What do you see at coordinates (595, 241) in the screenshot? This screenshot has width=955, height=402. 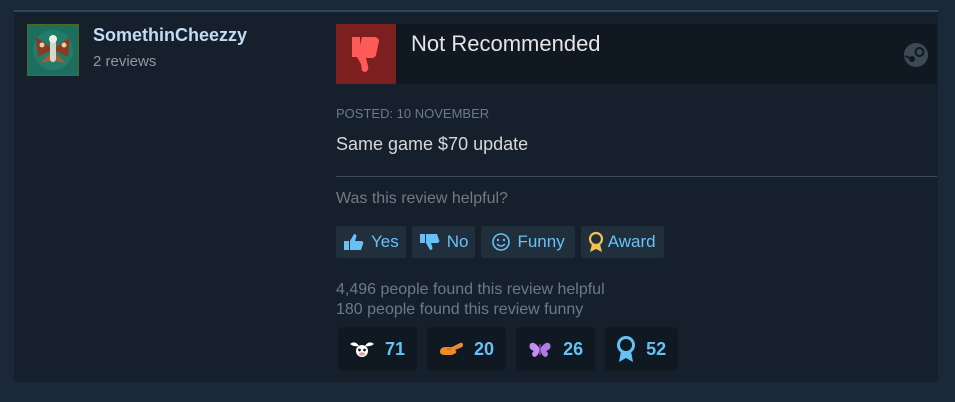 I see `award-ribbon-icon` at bounding box center [595, 241].